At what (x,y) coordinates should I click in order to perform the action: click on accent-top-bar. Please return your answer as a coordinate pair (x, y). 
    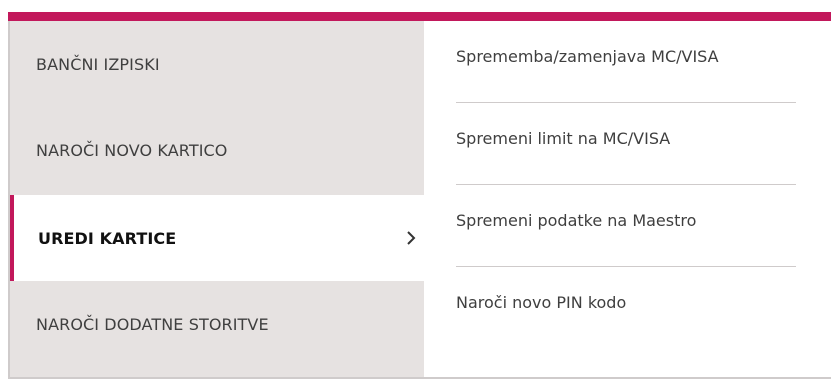
    Looking at the image, I should click on (419, 16).